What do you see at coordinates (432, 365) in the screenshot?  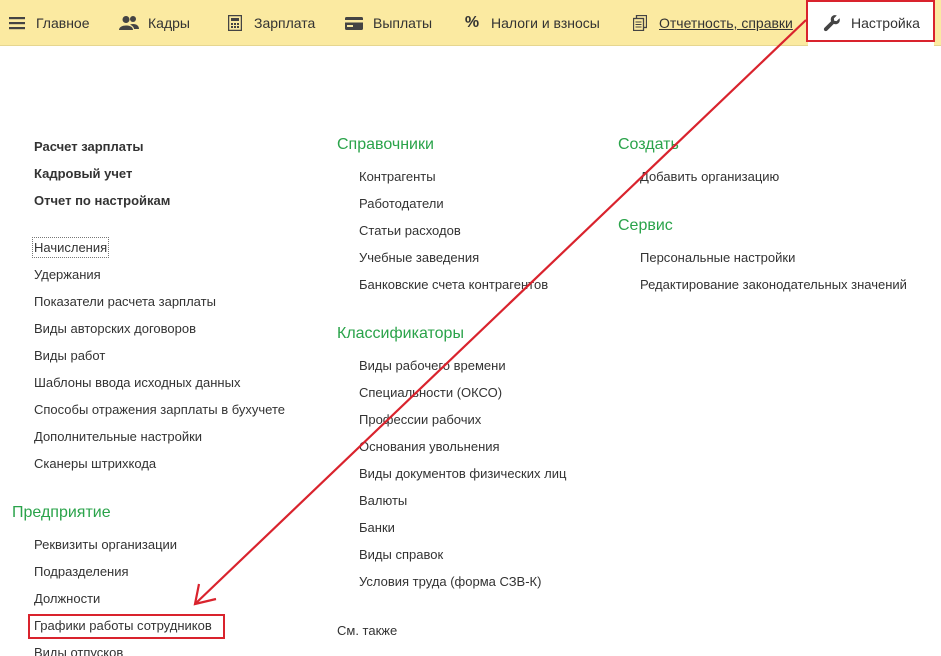 I see `link-work-time-types: Виды рабочего времени` at bounding box center [432, 365].